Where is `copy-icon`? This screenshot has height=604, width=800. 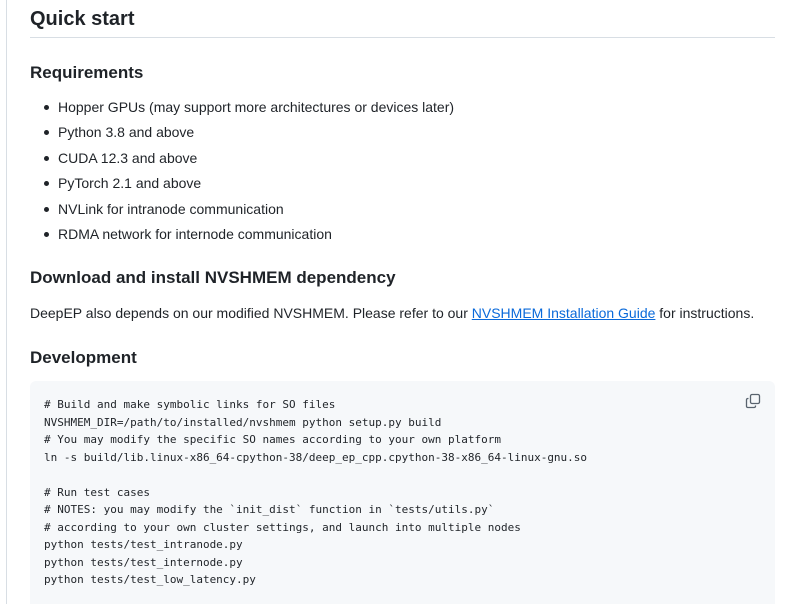 copy-icon is located at coordinates (753, 401).